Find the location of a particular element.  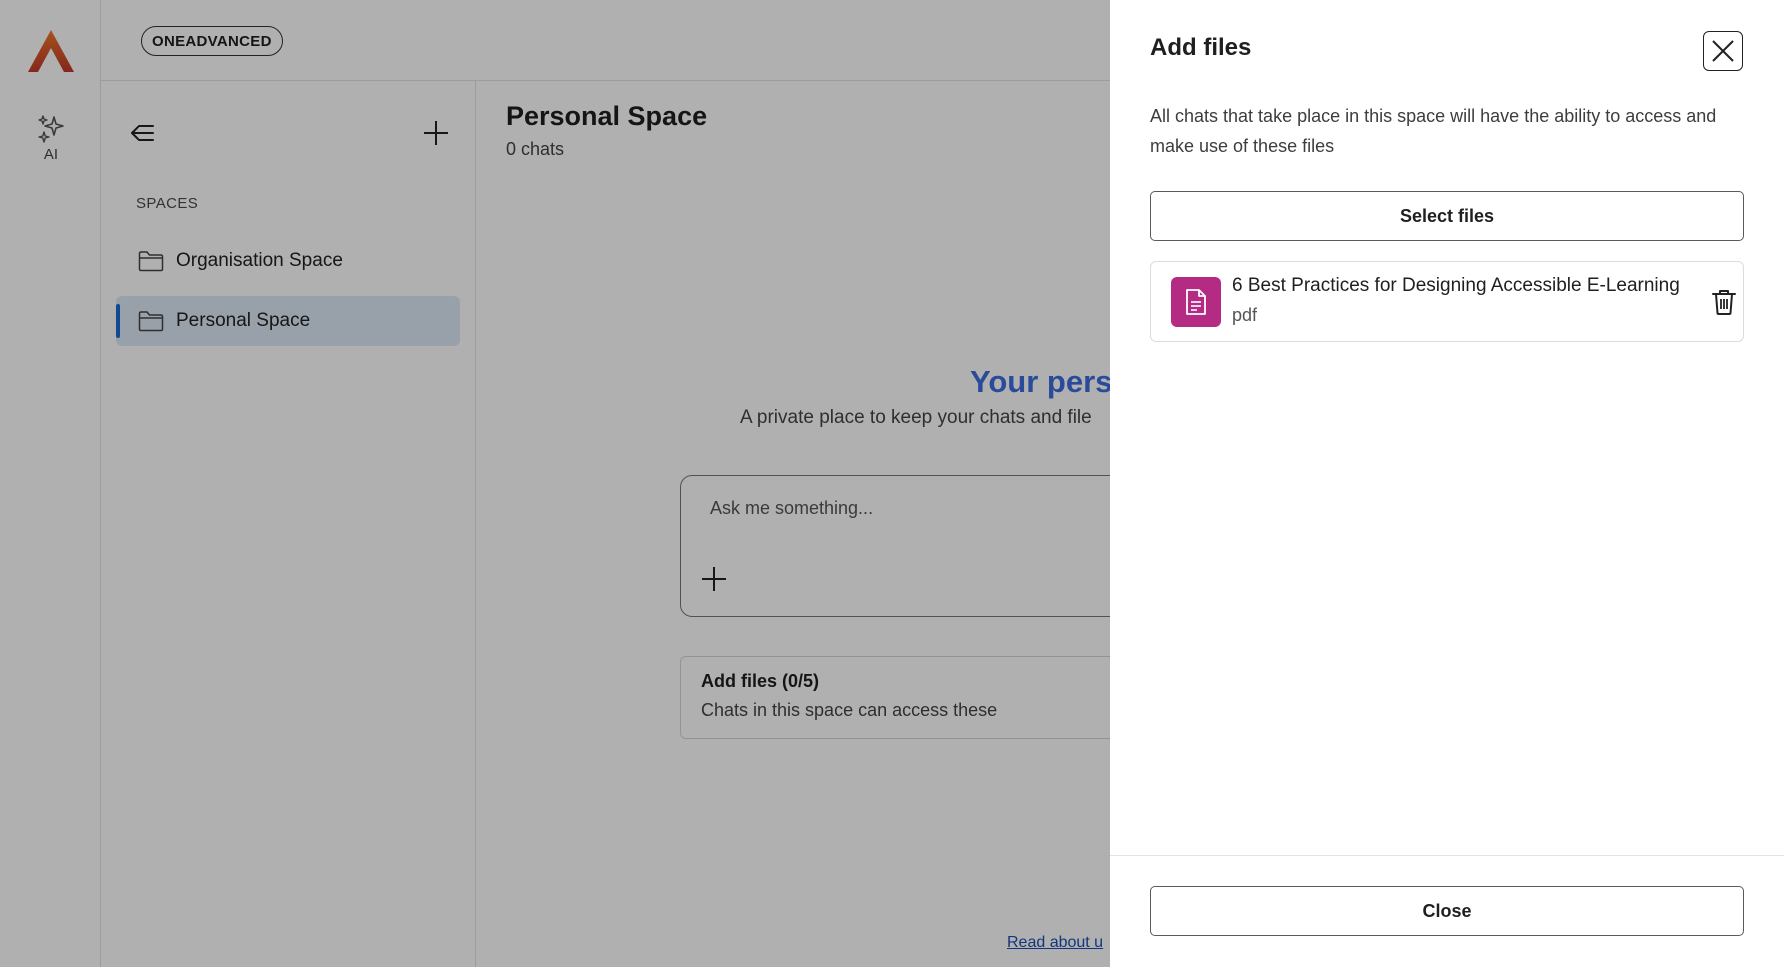

trash-icon is located at coordinates (1724, 302).